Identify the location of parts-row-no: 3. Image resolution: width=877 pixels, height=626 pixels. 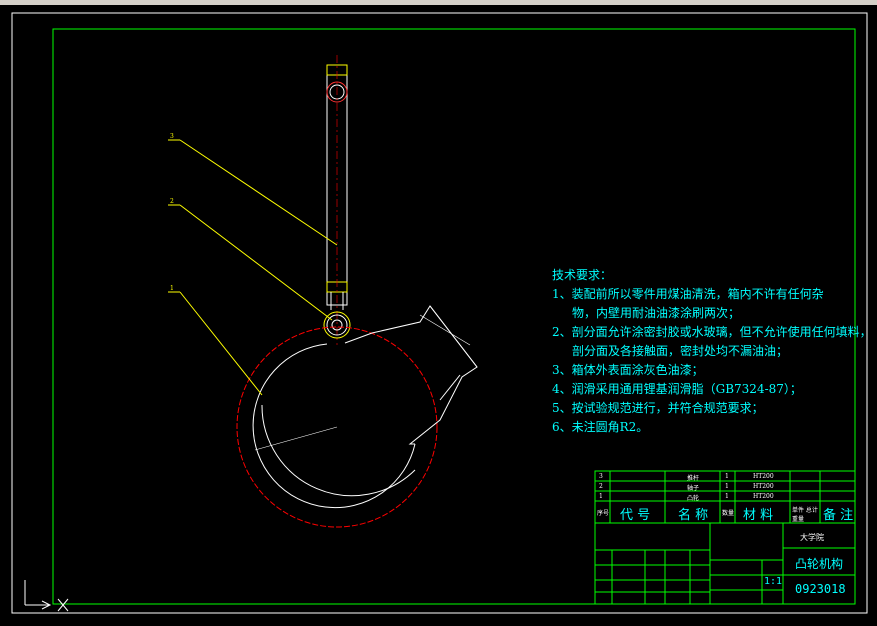
(601, 476).